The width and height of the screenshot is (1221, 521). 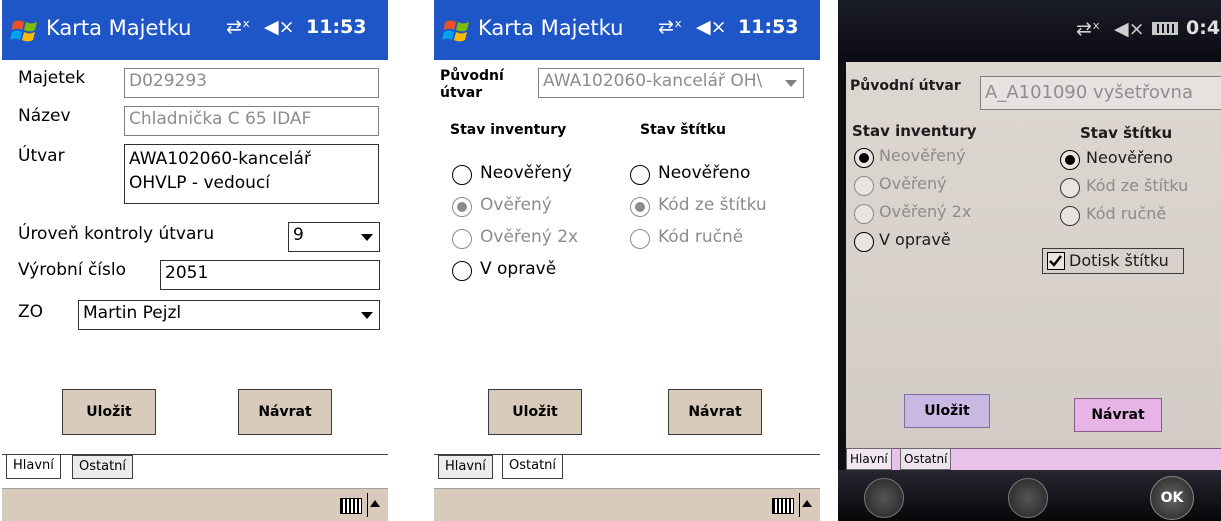 I want to click on vyrobni-label: Výrobní číslo, so click(x=72, y=270).